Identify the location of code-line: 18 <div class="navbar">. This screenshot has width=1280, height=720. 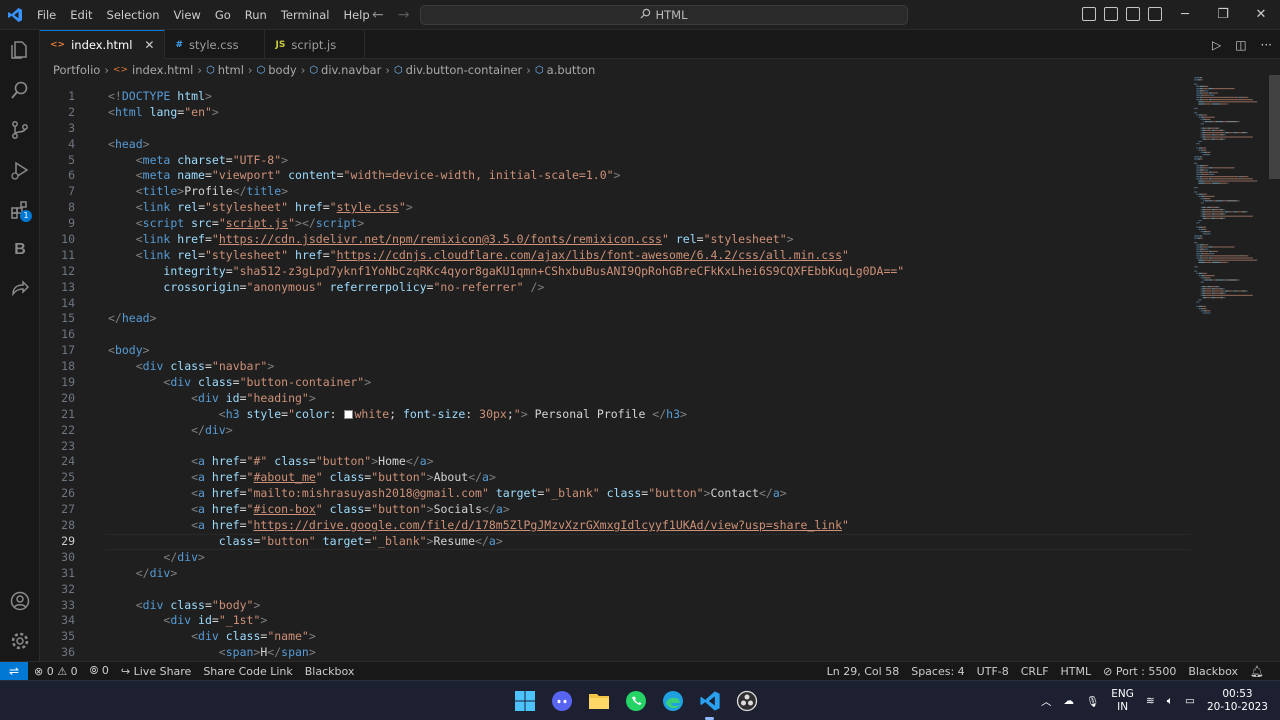
(615, 367).